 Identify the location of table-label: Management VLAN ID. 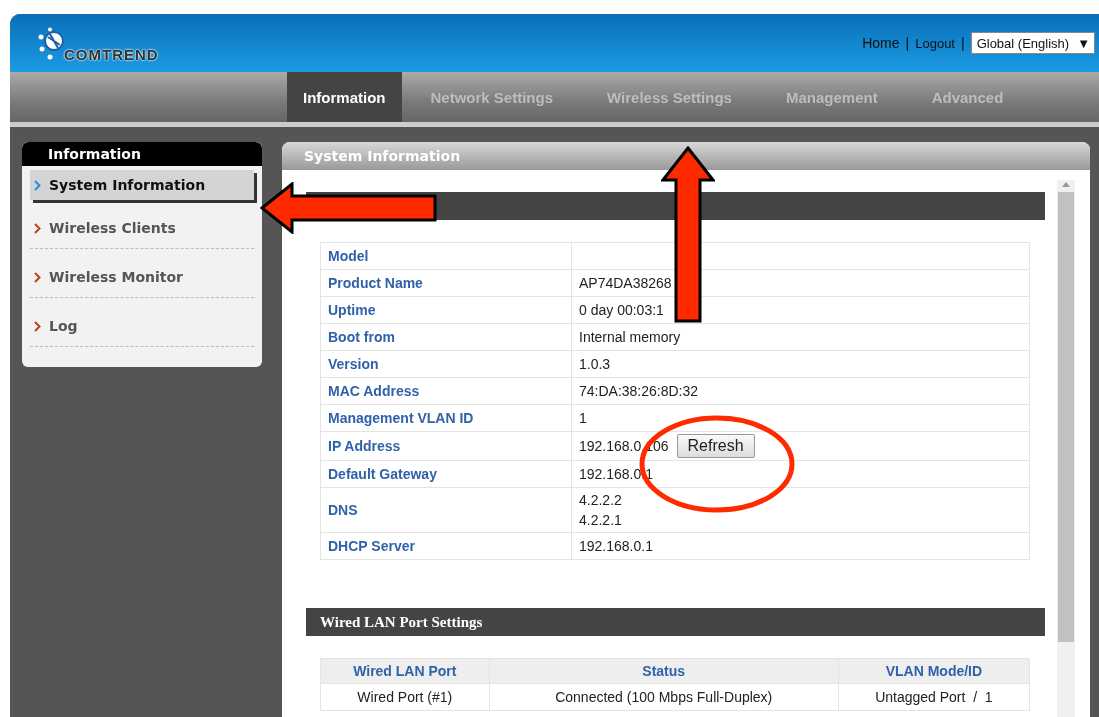
(446, 418).